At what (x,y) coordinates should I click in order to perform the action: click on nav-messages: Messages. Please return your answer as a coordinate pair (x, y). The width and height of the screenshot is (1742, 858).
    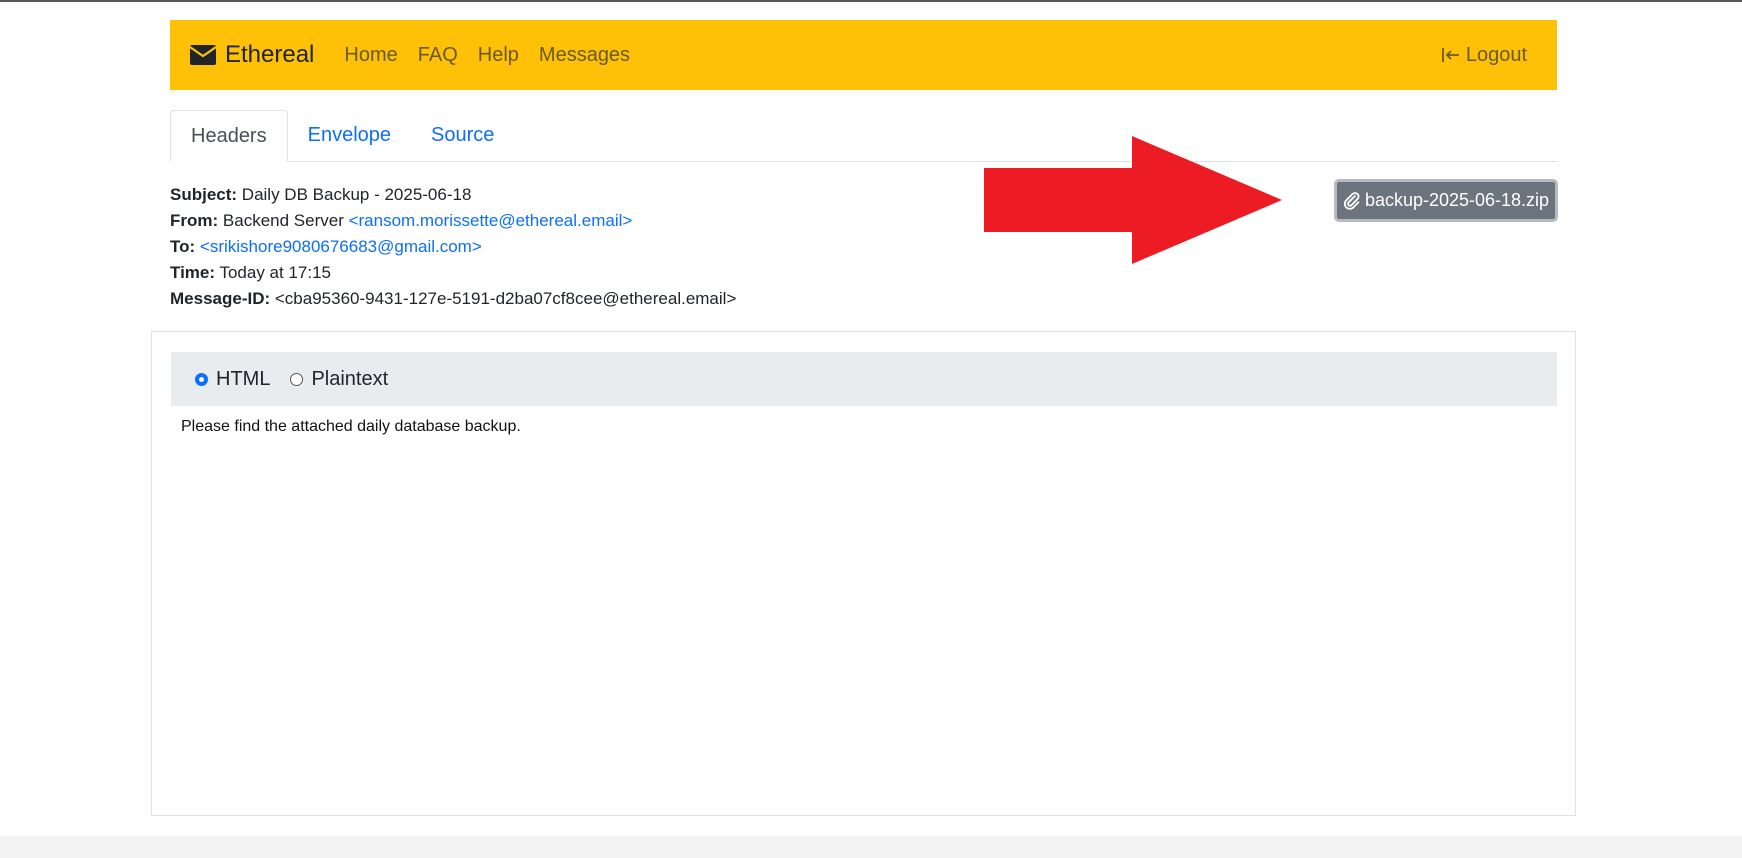
    Looking at the image, I should click on (584, 55).